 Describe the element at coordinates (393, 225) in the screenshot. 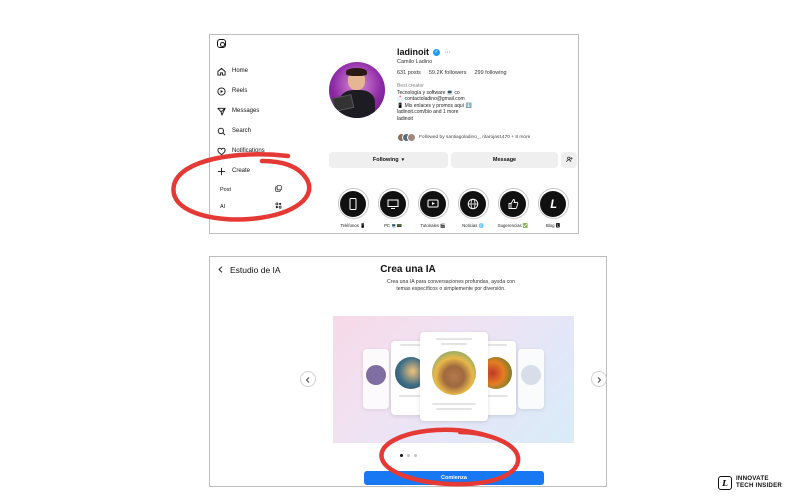

I see `highlight-label: PC 💻📟` at that location.